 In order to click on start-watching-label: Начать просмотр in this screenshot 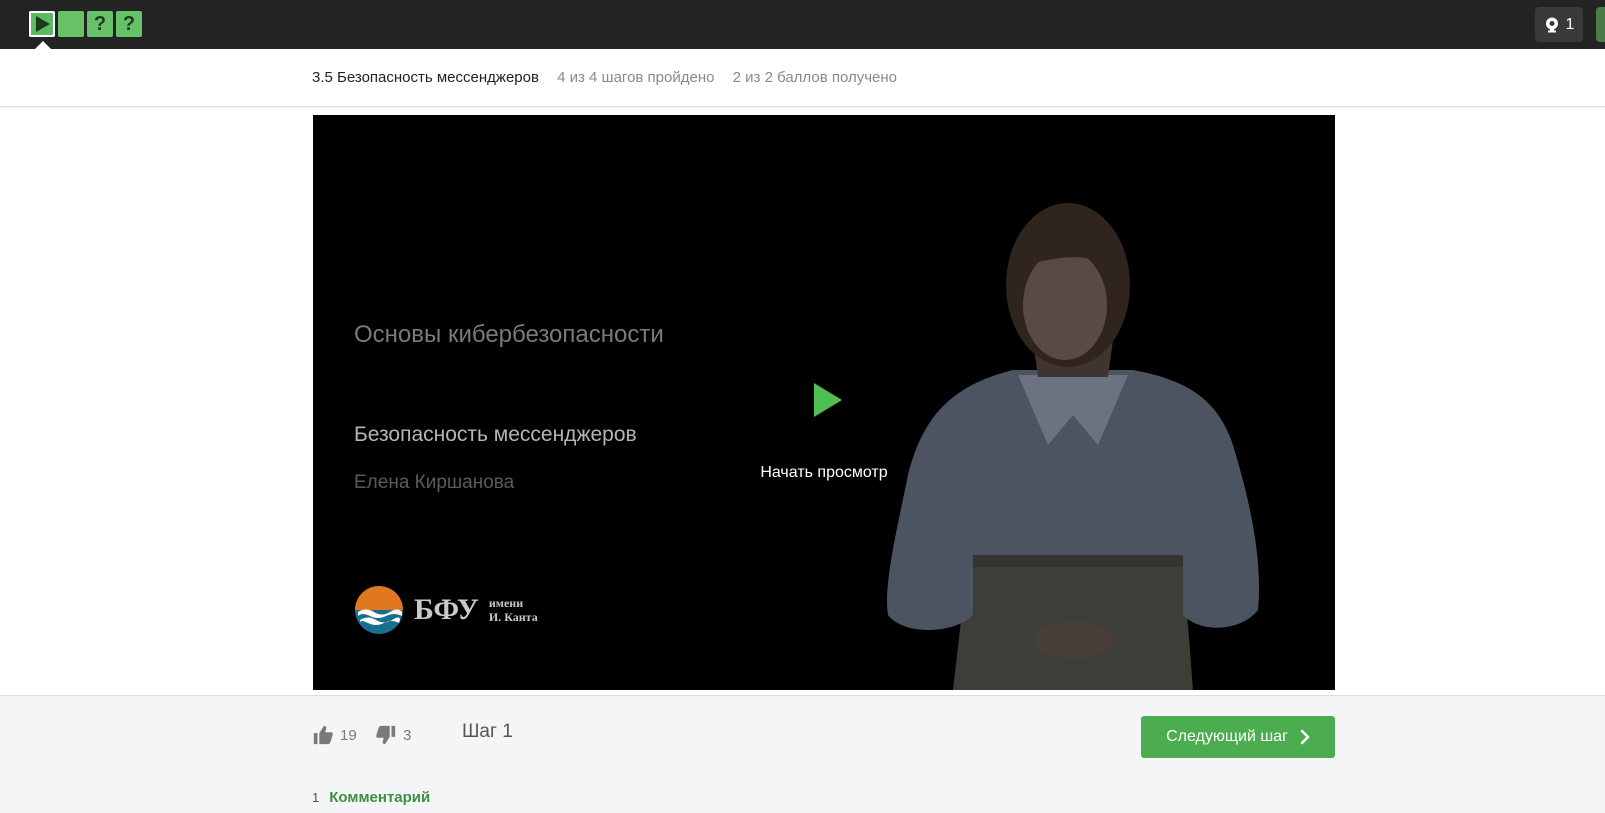, I will do `click(824, 473)`.